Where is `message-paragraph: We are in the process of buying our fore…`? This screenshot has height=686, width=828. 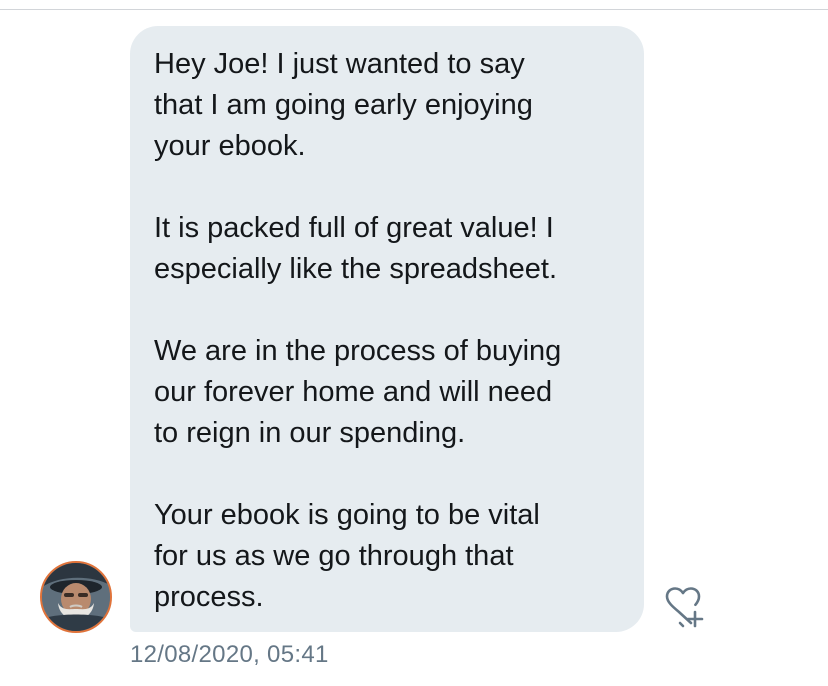 message-paragraph: We are in the process of buying our fore… is located at coordinates (358, 392).